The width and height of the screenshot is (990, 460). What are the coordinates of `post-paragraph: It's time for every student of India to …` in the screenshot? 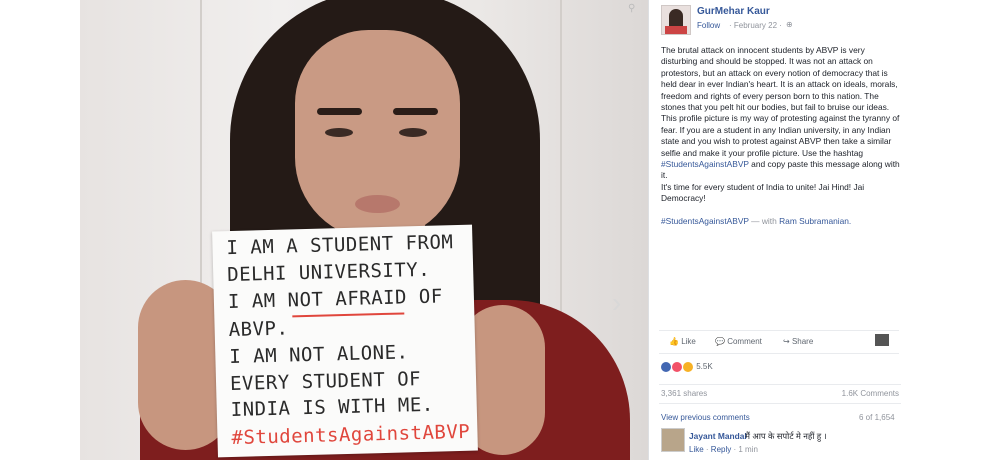 It's located at (763, 192).